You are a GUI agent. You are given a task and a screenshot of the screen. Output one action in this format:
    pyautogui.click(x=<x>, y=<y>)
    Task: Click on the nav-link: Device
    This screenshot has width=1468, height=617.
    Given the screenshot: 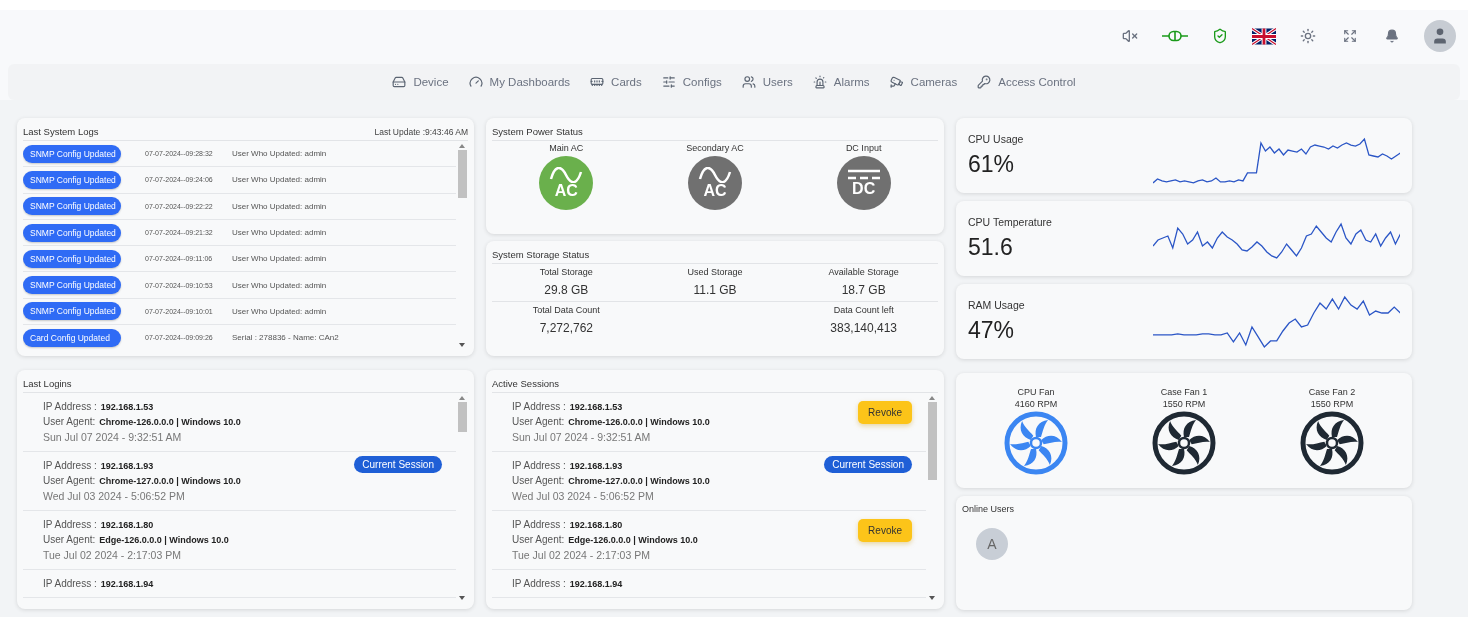 What is the action you would take?
    pyautogui.click(x=420, y=82)
    